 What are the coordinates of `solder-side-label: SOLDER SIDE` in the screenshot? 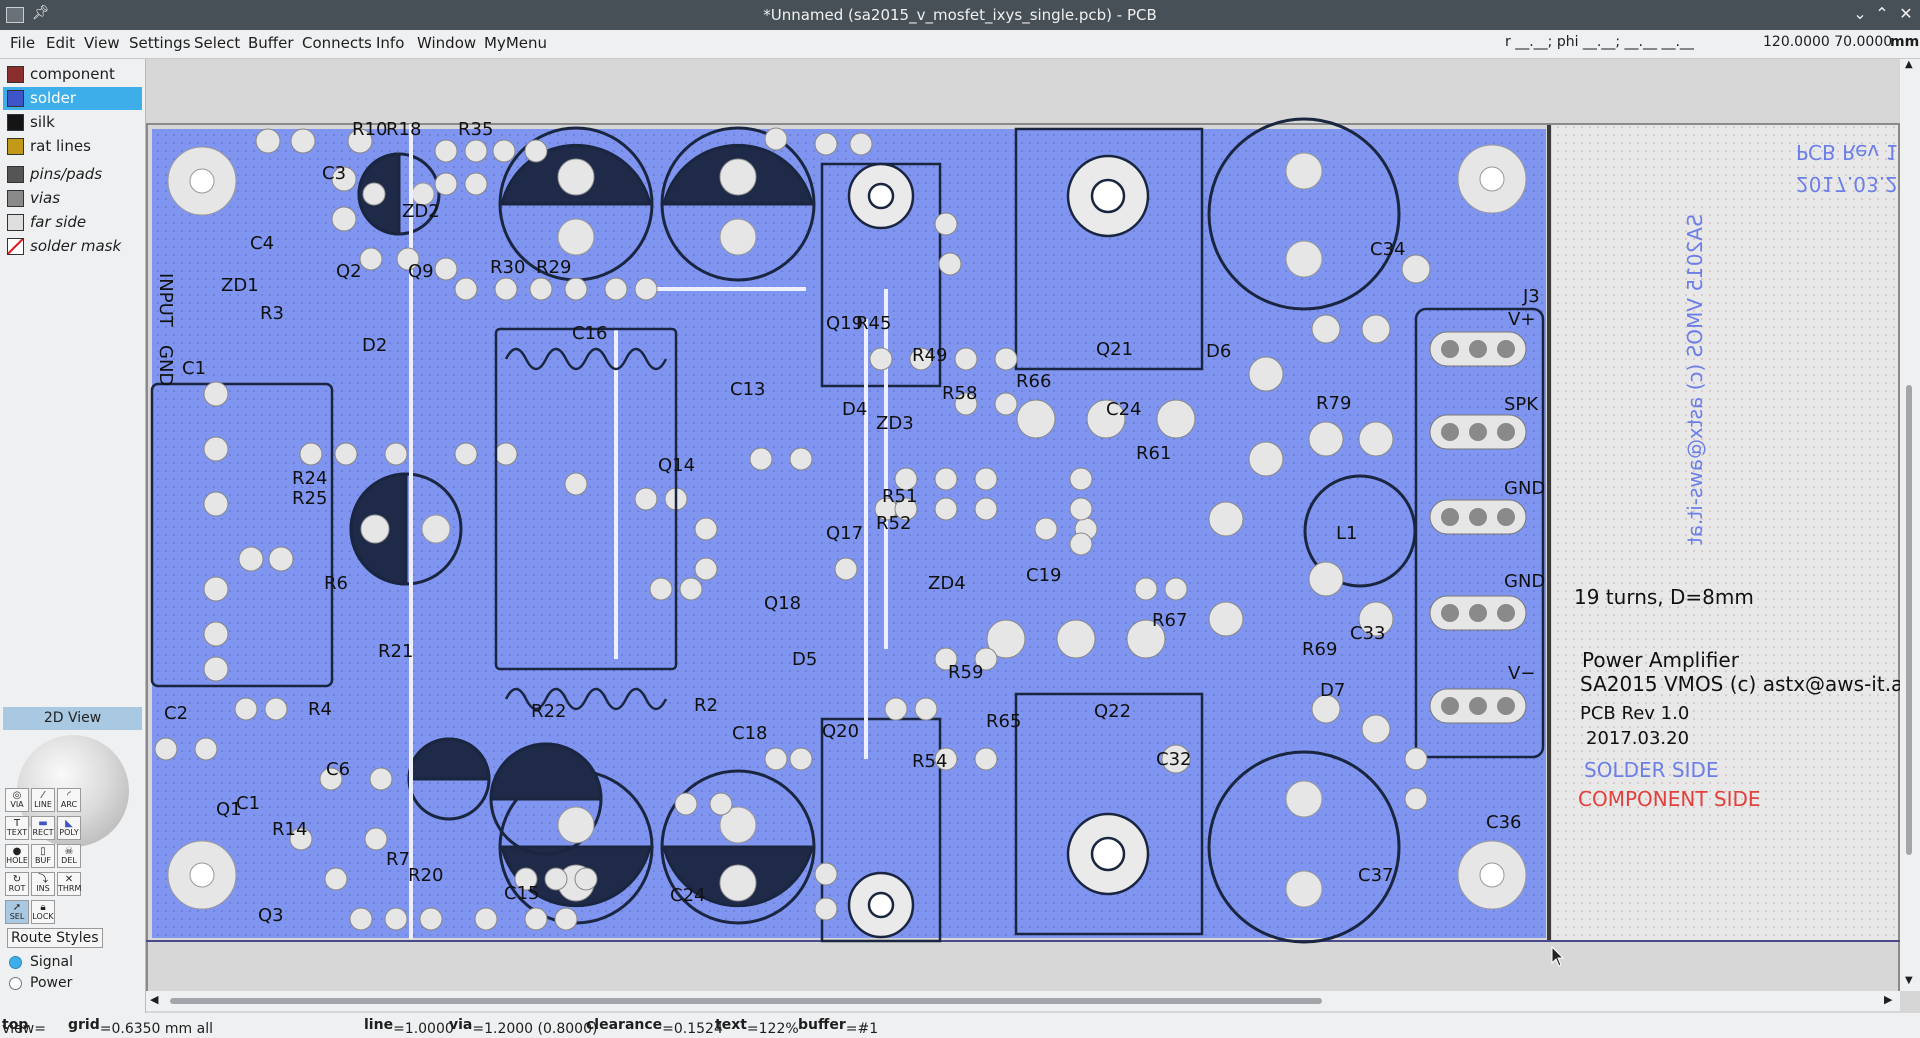 It's located at (1651, 770).